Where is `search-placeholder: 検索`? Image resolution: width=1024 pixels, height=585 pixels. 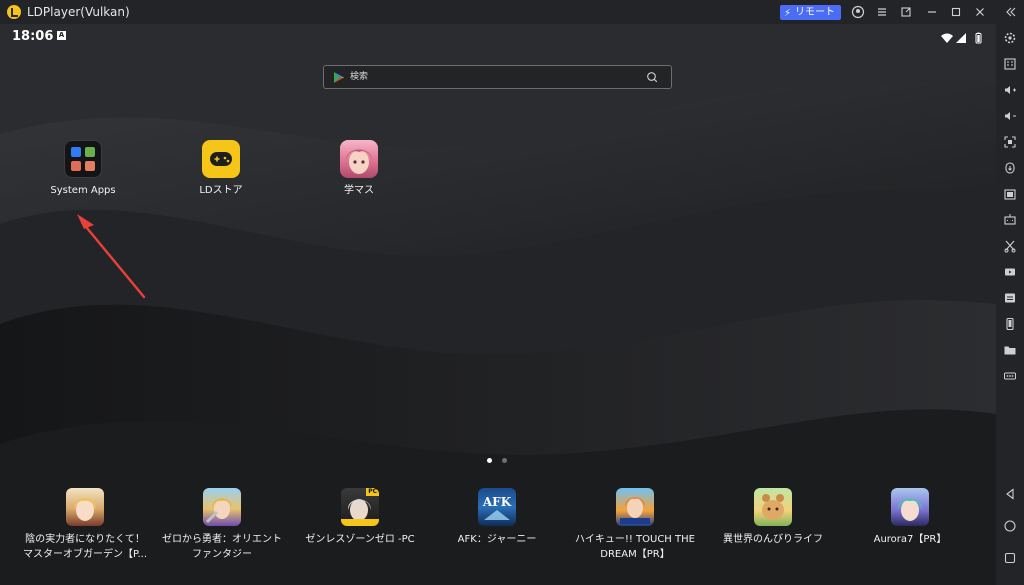
search-placeholder: 検索 is located at coordinates (359, 77).